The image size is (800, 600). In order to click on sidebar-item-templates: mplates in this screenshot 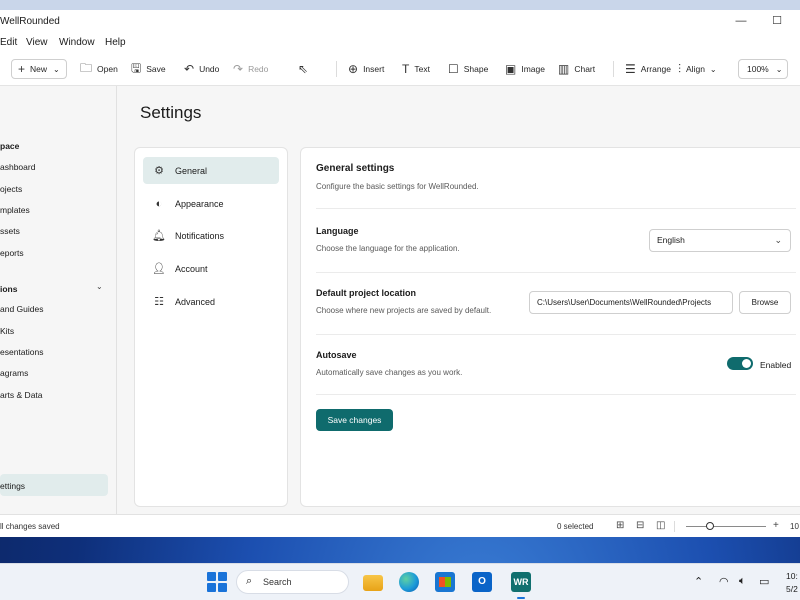, I will do `click(15, 210)`.